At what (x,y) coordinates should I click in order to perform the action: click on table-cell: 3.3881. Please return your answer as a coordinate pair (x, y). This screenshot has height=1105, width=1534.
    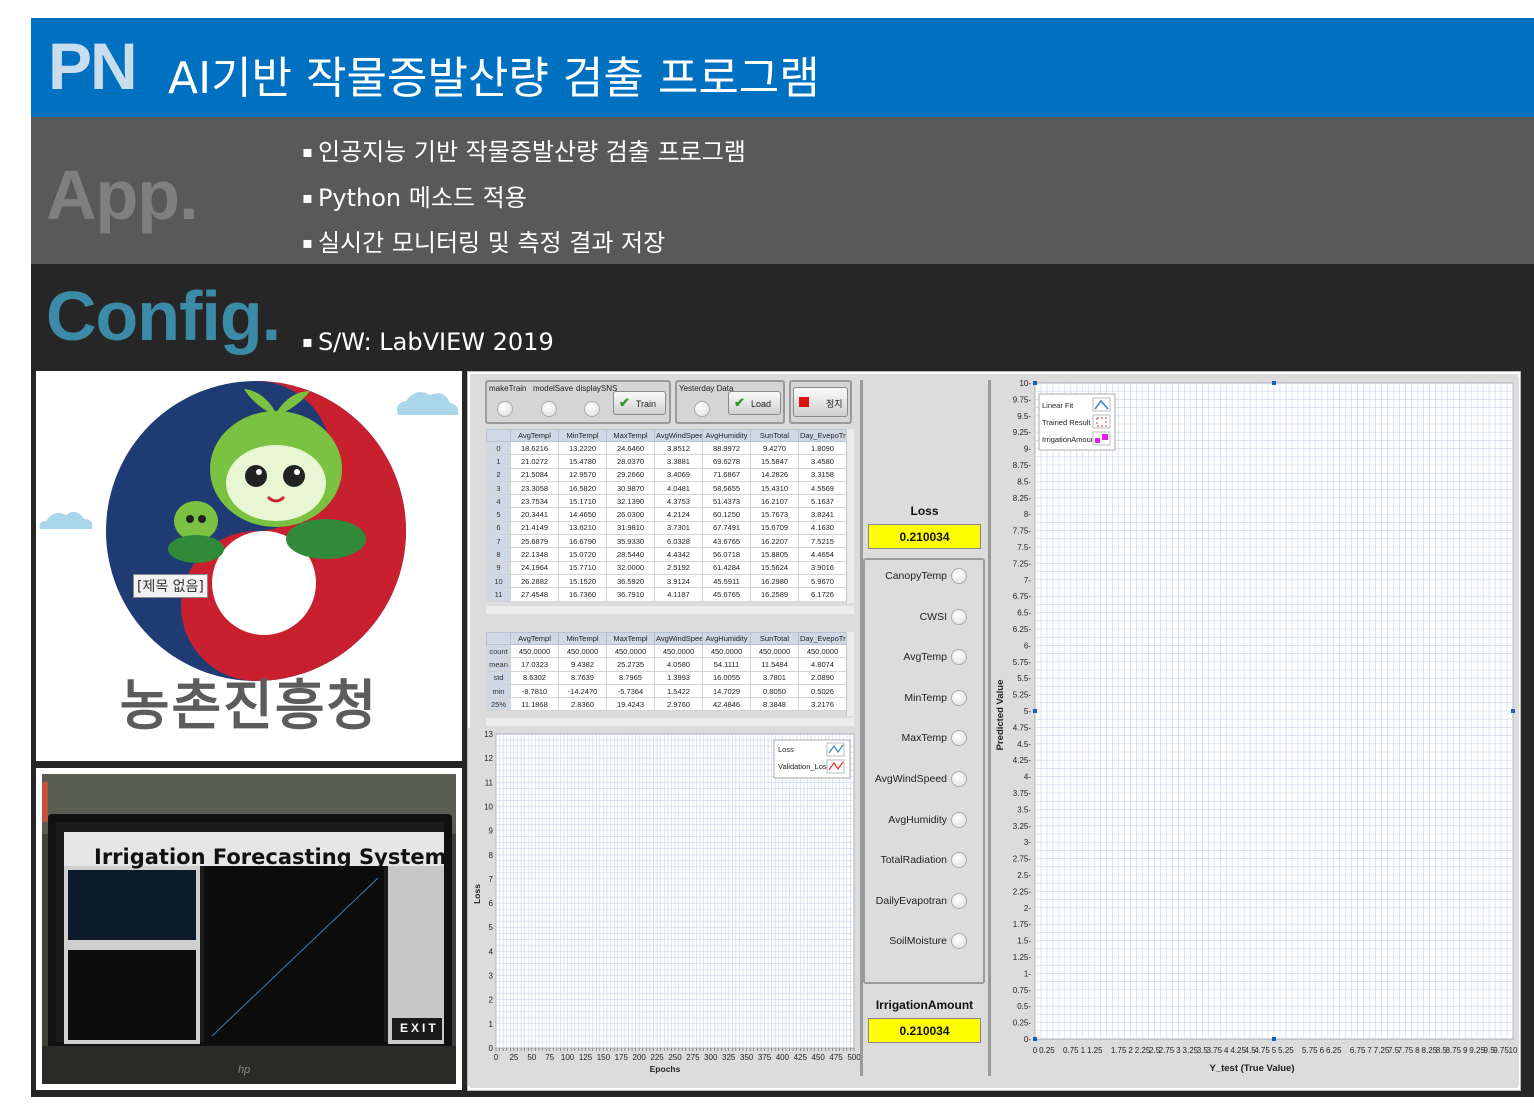
    Looking at the image, I should click on (678, 461).